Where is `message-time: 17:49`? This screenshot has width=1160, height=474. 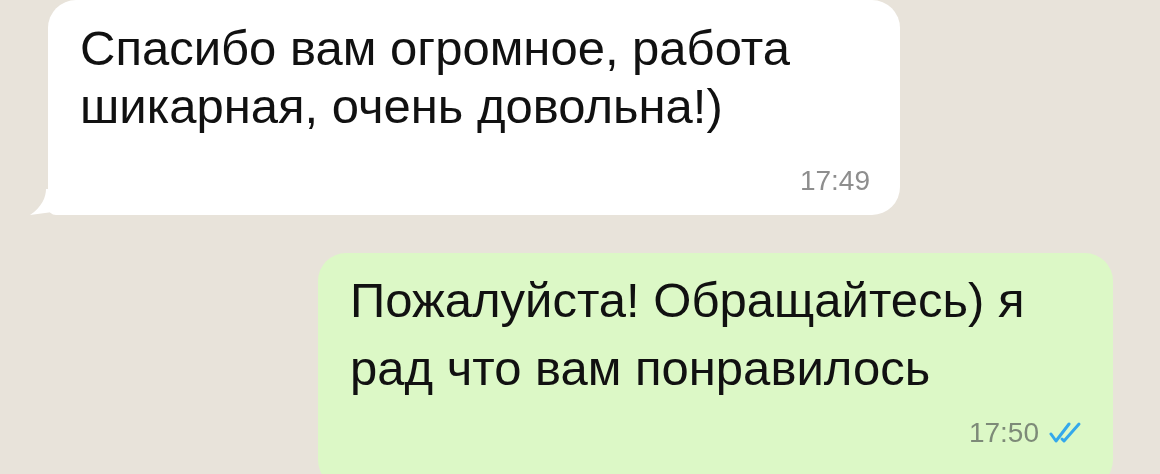 message-time: 17:49 is located at coordinates (834, 180).